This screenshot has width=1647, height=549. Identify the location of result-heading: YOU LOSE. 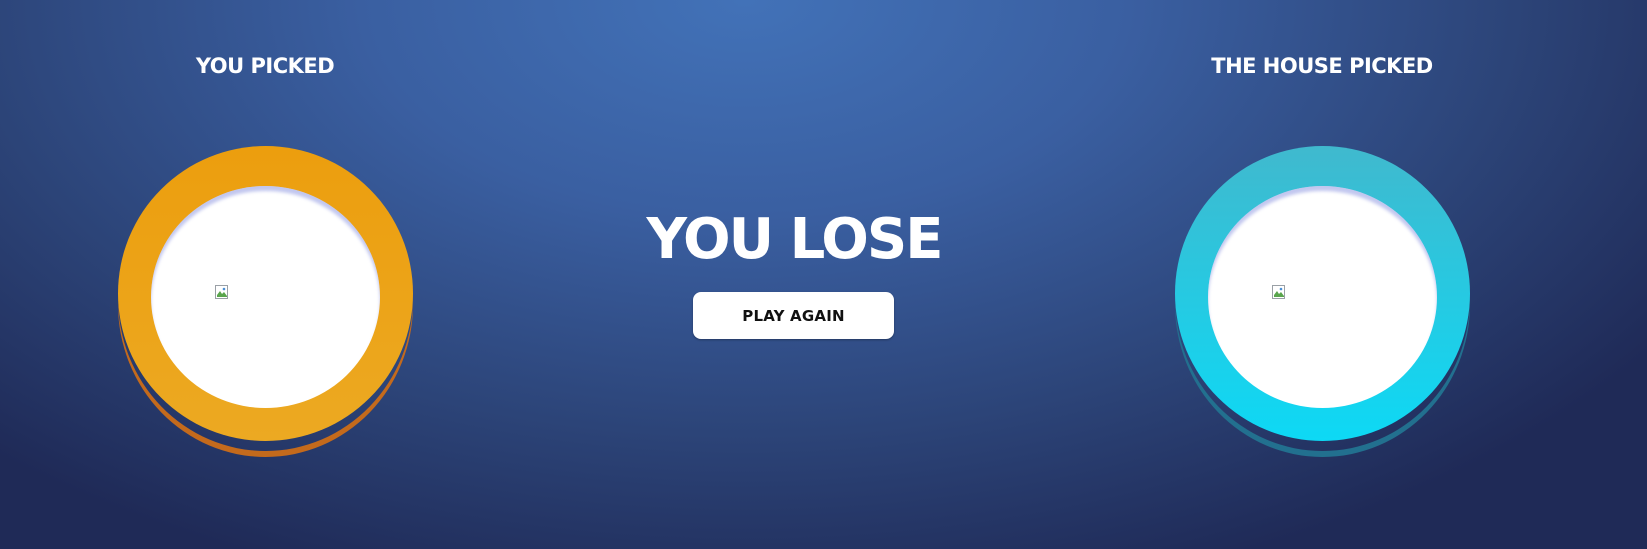
(794, 239).